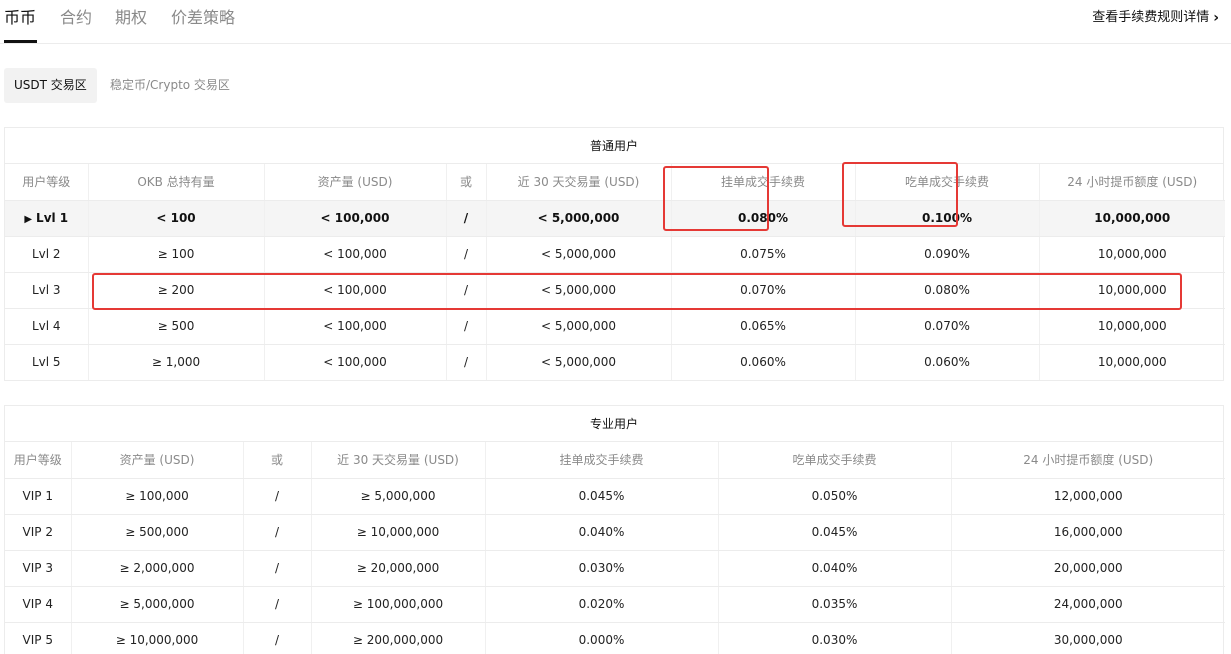 This screenshot has height=654, width=1231. What do you see at coordinates (947, 326) in the screenshot?
I see `taker-fee-cell: 0.070%` at bounding box center [947, 326].